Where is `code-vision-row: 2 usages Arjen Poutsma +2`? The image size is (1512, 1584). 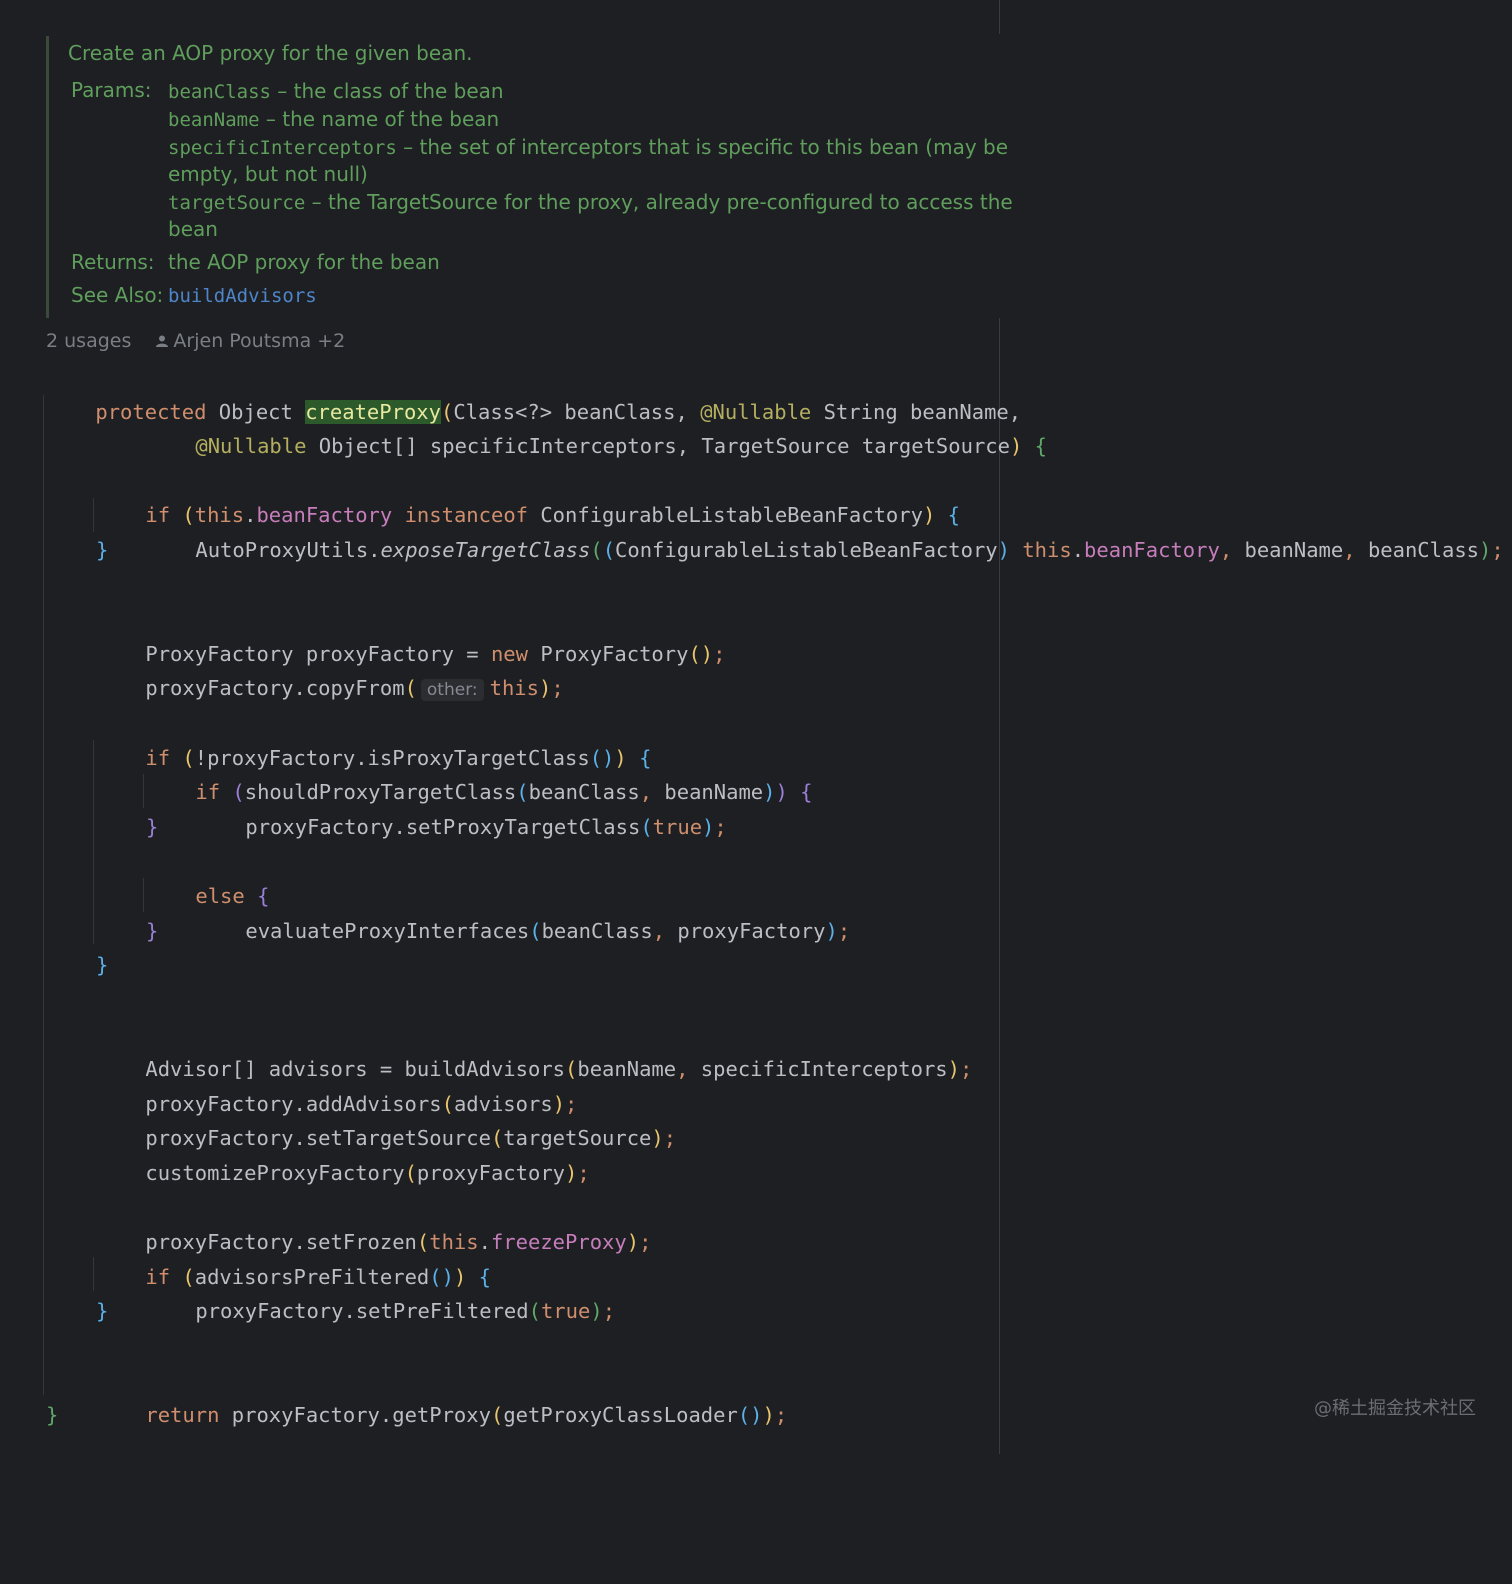
code-vision-row: 2 usages Arjen Poutsma +2 is located at coordinates (195, 341).